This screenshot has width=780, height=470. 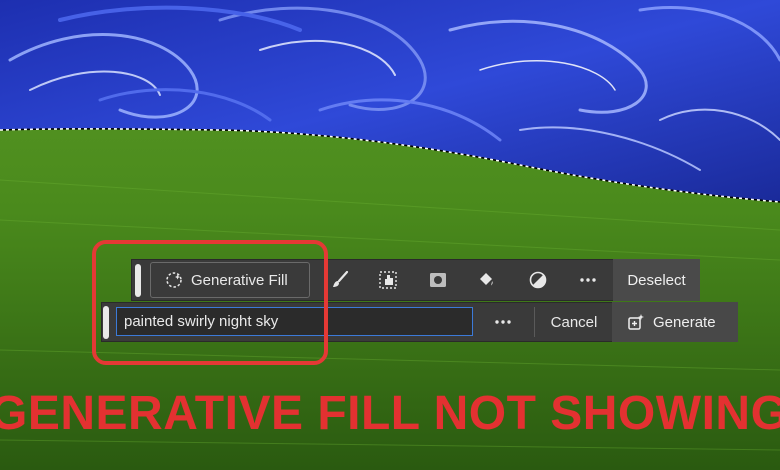 What do you see at coordinates (534, 322) in the screenshot?
I see `divider` at bounding box center [534, 322].